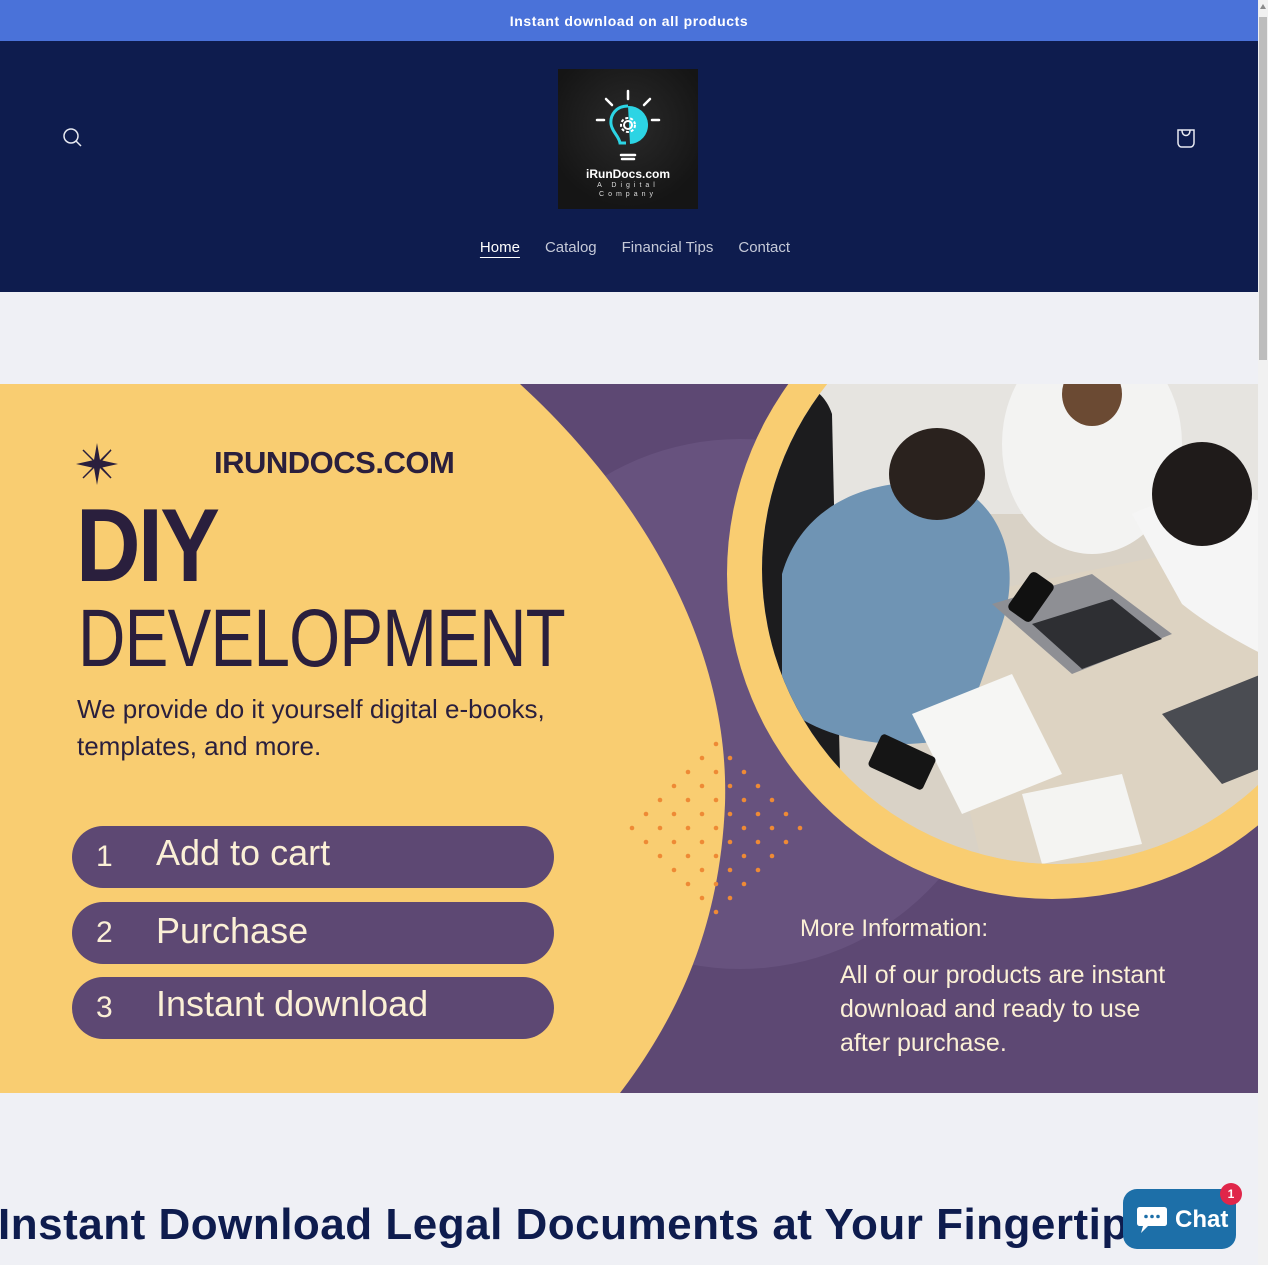  I want to click on announcement-text: Instant download on all products, so click(629, 20).